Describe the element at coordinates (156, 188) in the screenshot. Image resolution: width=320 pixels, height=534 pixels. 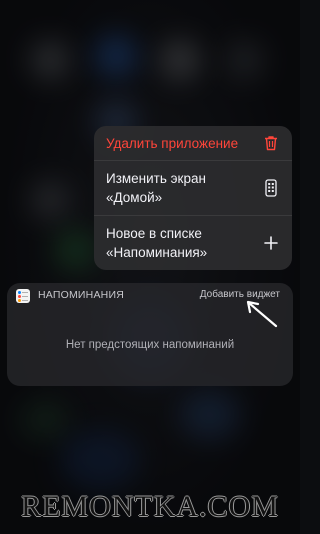
I see `menu-item-edit-home-screen-label: Изменить экран «Домой»` at that location.